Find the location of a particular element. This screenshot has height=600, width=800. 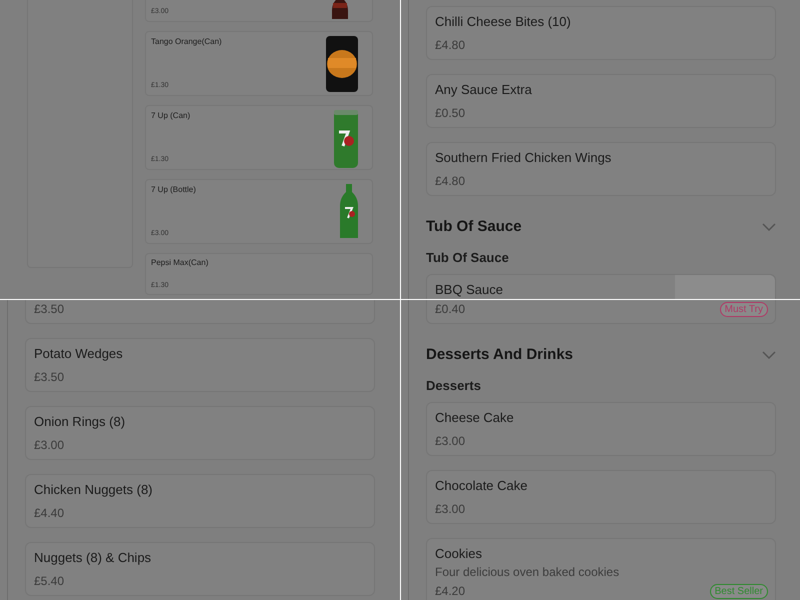

product-name: 7 Up (Bottle) is located at coordinates (174, 189).